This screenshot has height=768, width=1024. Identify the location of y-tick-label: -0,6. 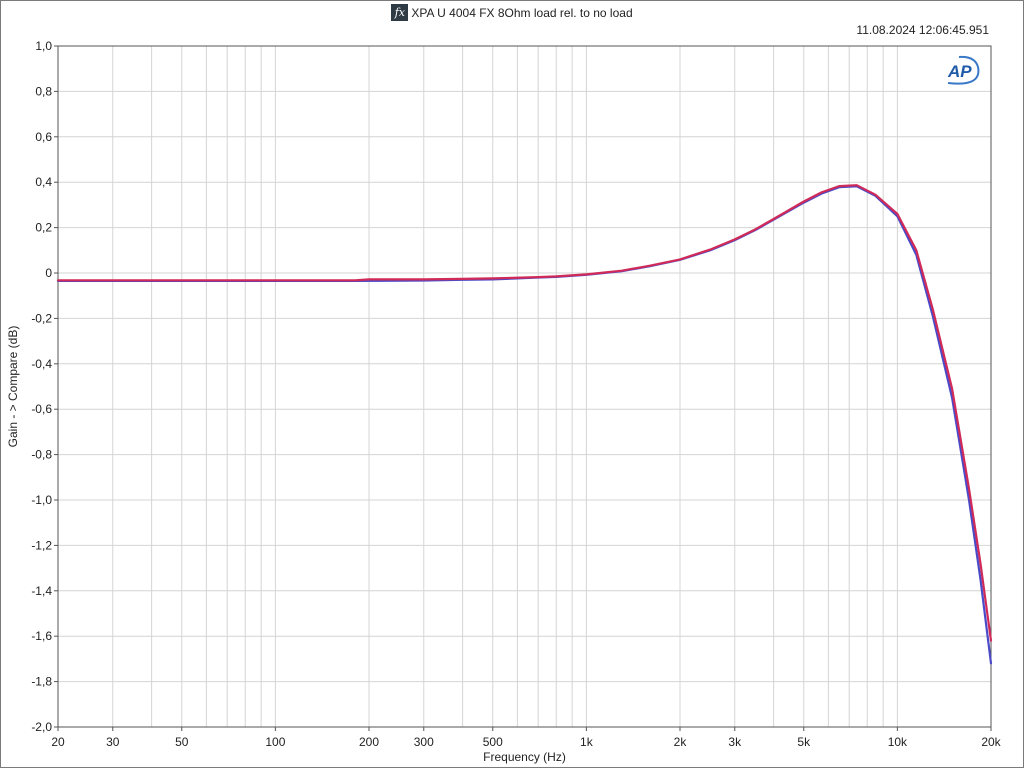
(41, 409).